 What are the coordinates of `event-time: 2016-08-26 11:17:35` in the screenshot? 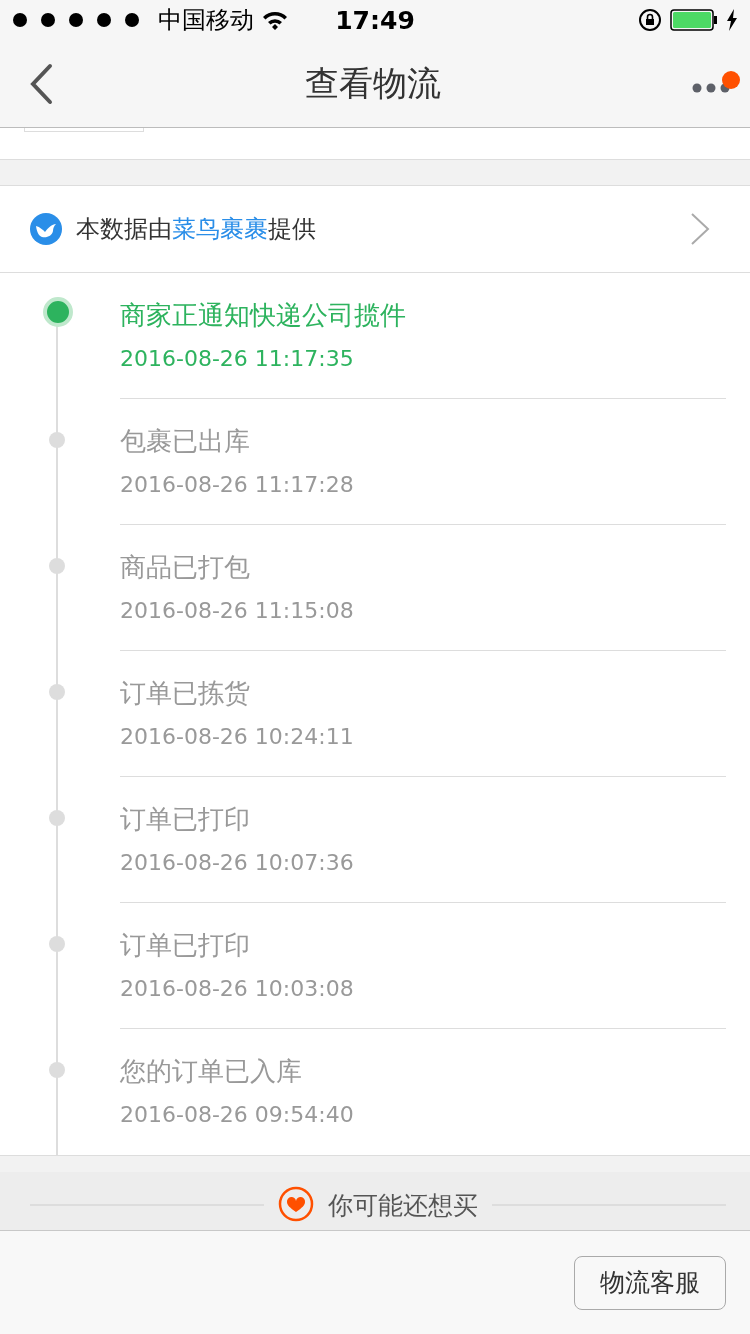 It's located at (237, 359).